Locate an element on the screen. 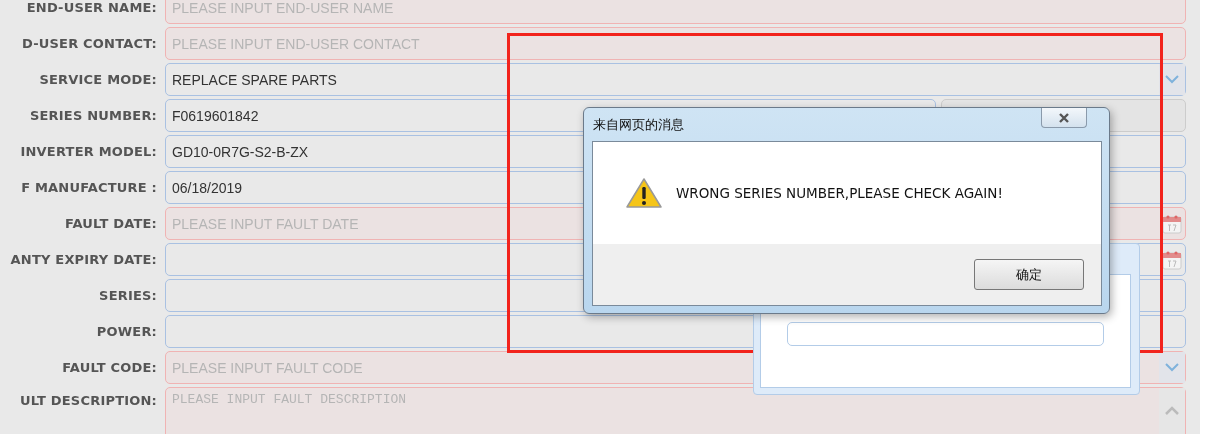 This screenshot has width=1216, height=434. field-label: POWER: is located at coordinates (126, 331).